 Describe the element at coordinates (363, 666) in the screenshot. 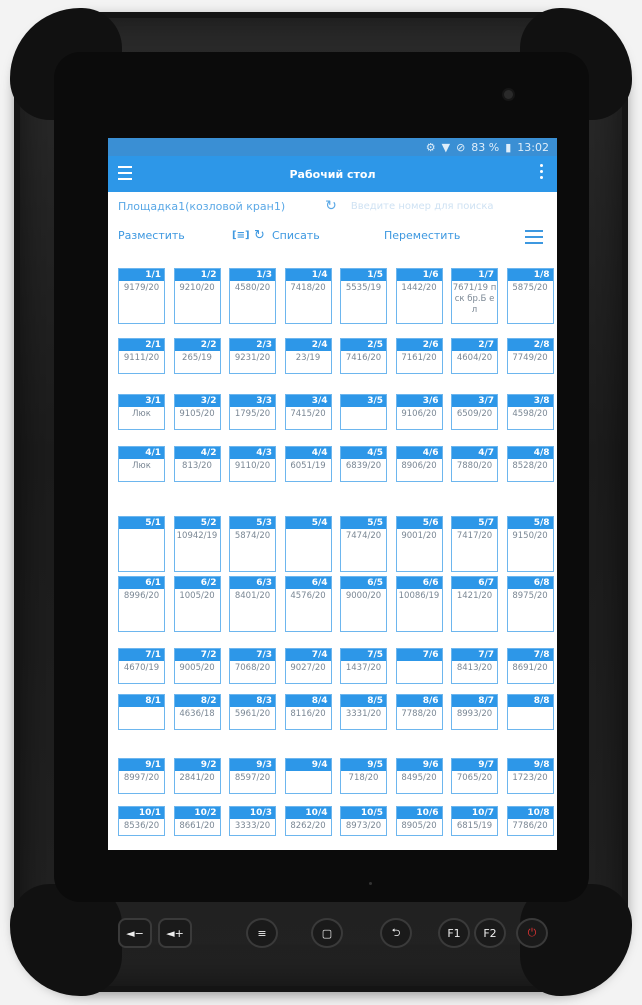

I see `storage-cell: 7/5 1437/20` at that location.